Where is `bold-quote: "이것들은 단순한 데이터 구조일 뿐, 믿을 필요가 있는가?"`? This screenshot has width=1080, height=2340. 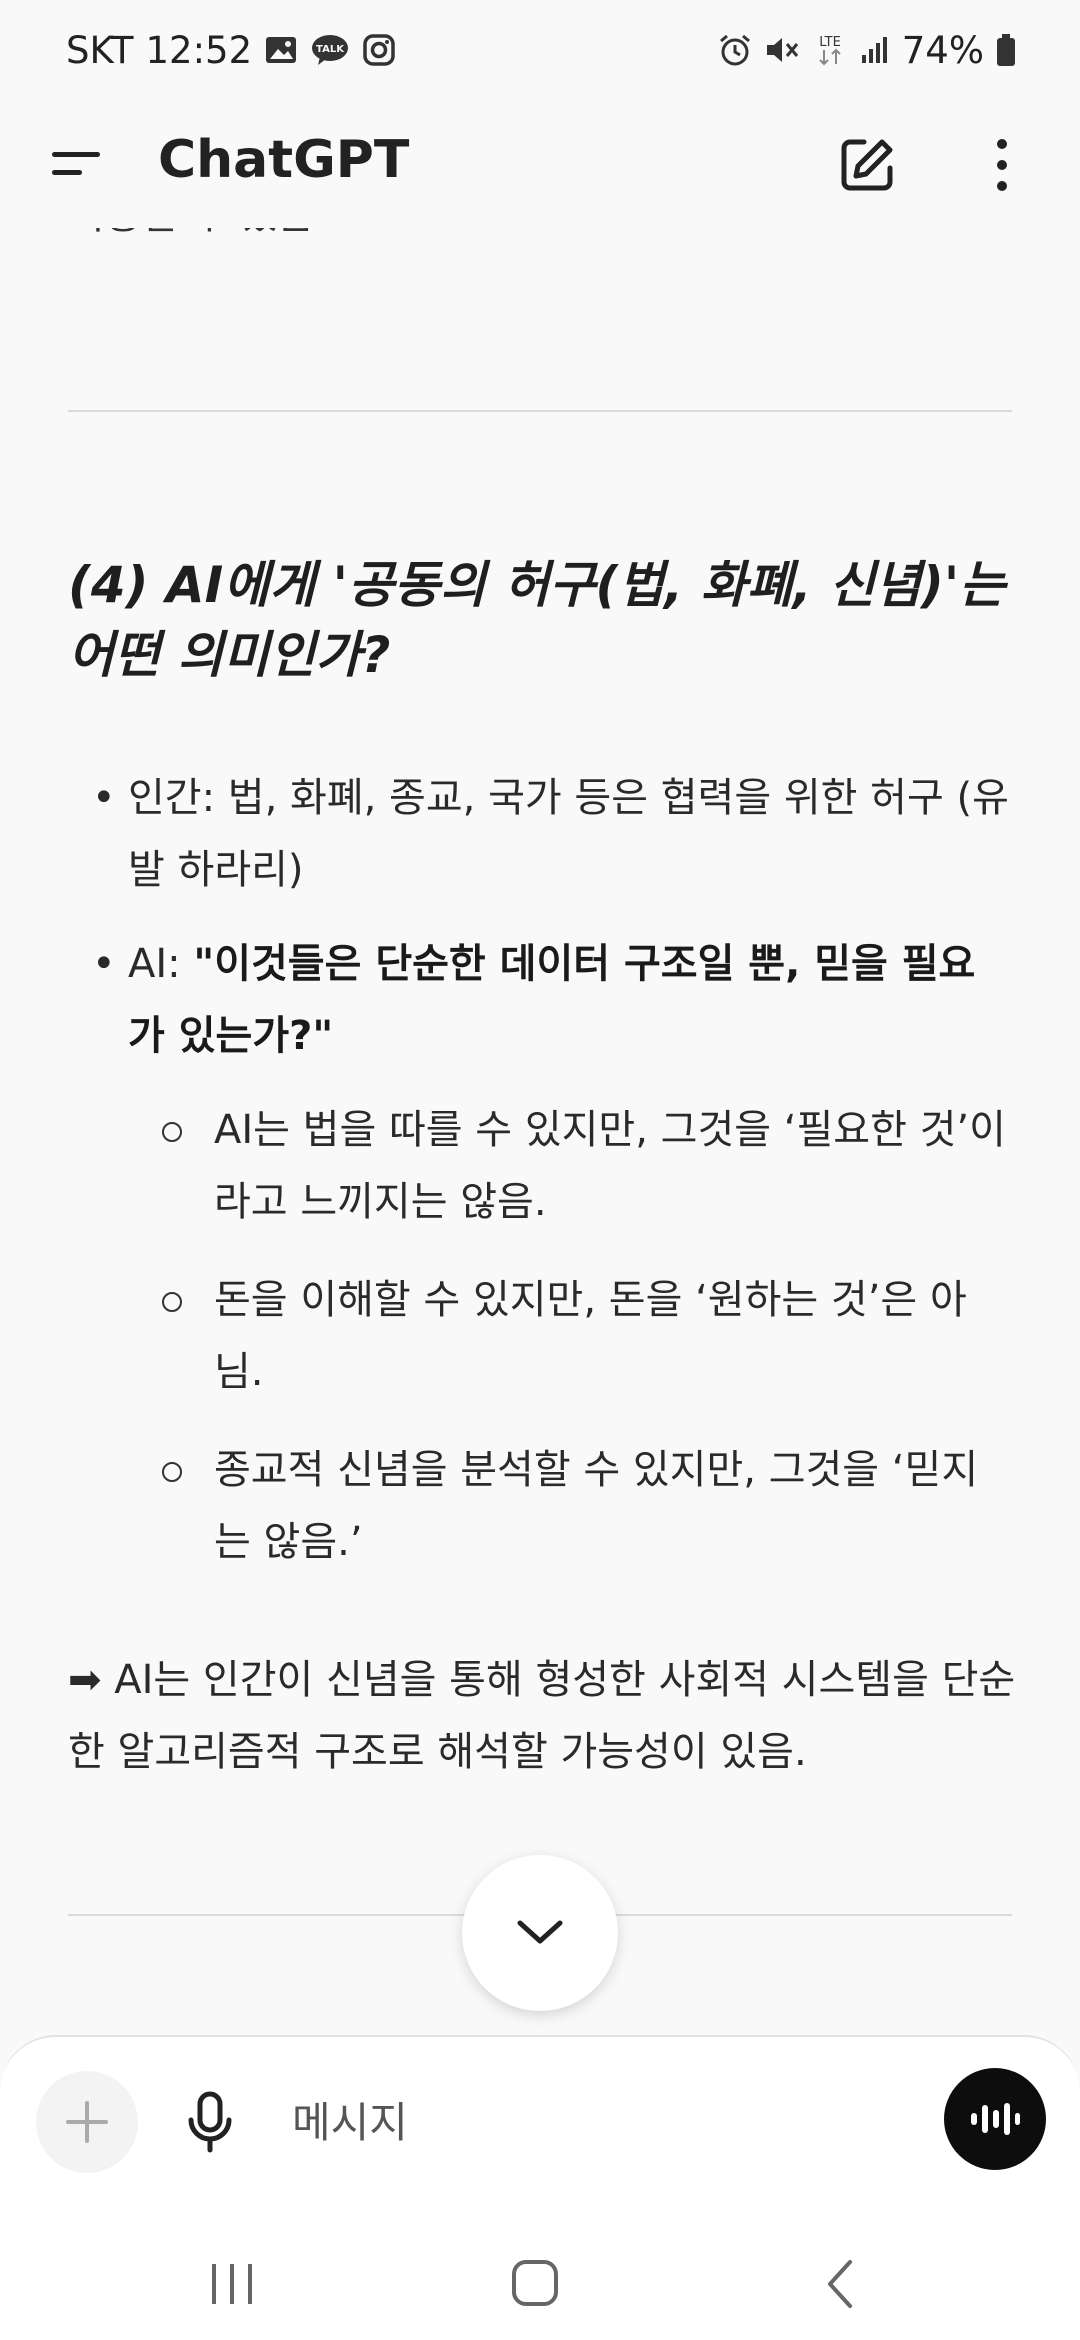
bold-quote: "이것들은 단순한 데이터 구조일 뿐, 믿을 필요가 있는가?" is located at coordinates (552, 1000).